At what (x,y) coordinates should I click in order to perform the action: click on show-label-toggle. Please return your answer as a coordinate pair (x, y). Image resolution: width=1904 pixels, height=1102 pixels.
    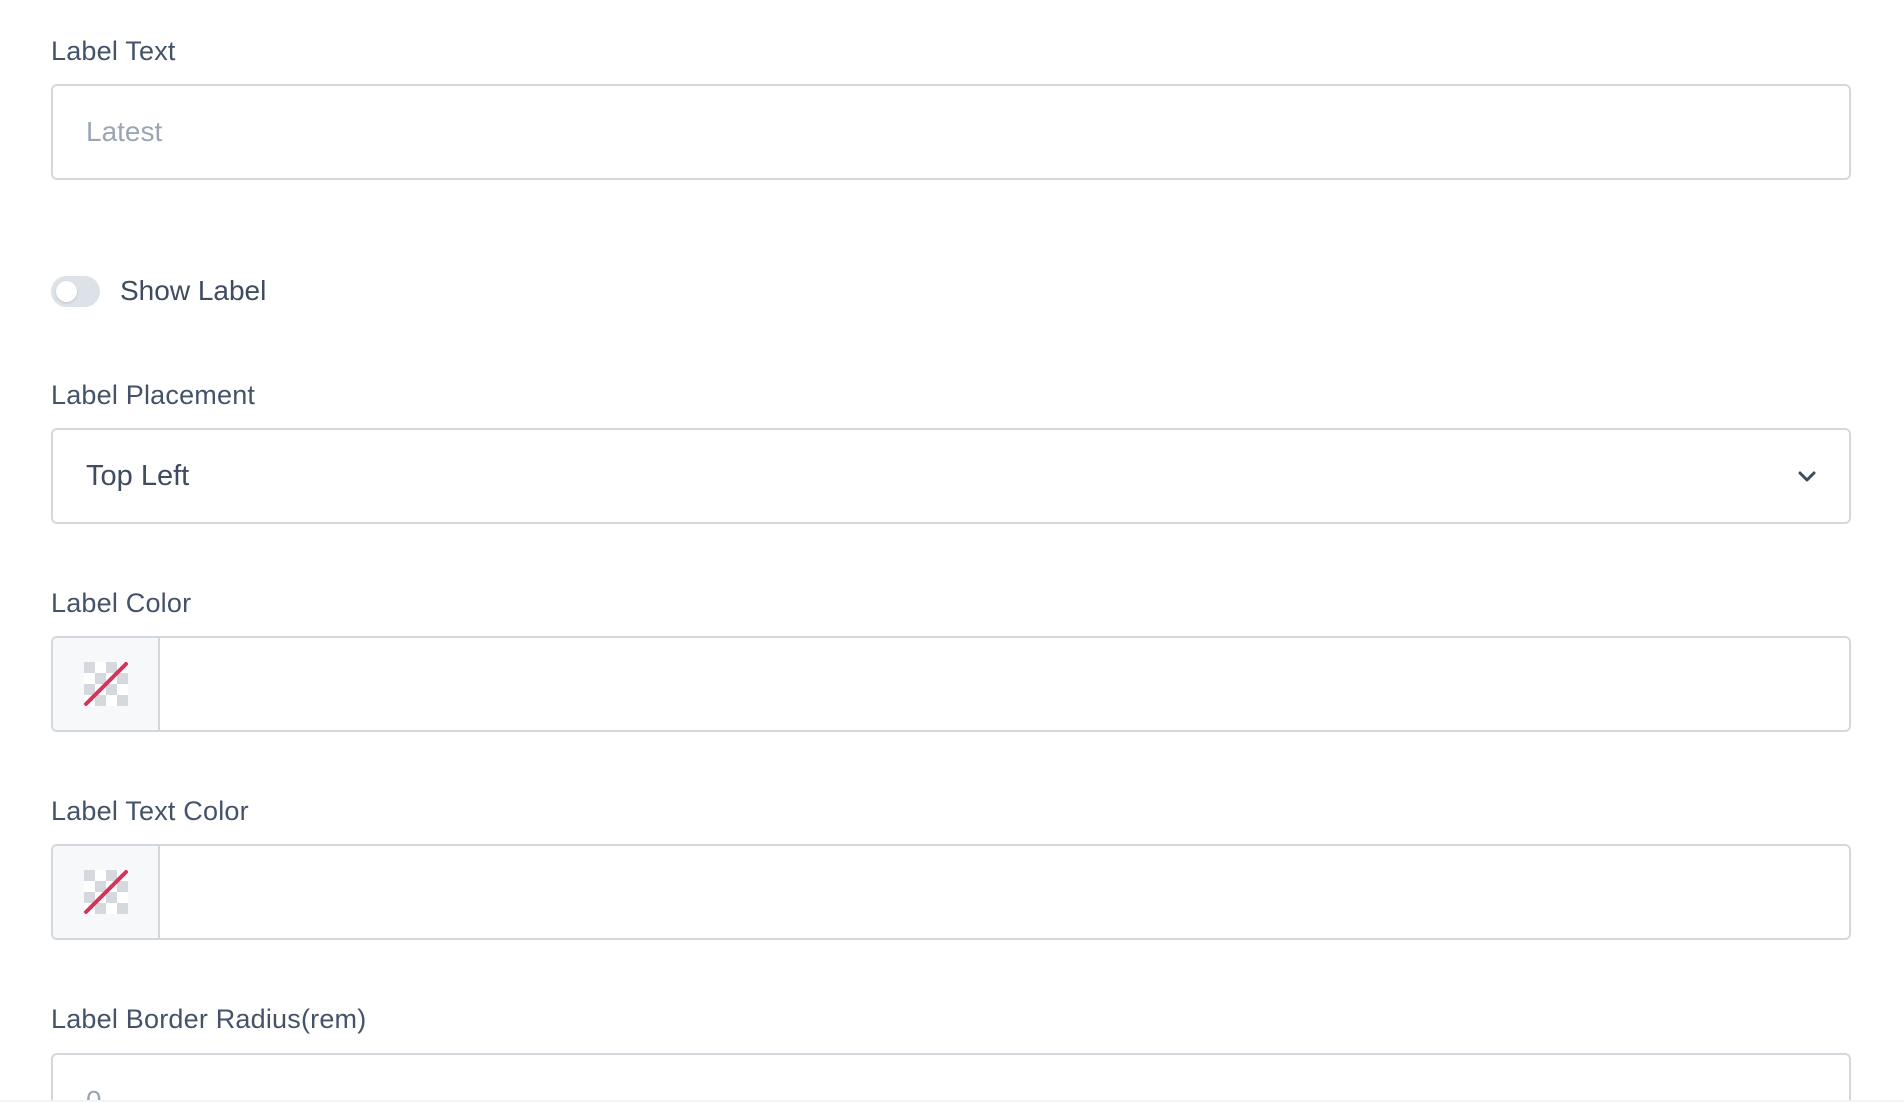
    Looking at the image, I should click on (75, 291).